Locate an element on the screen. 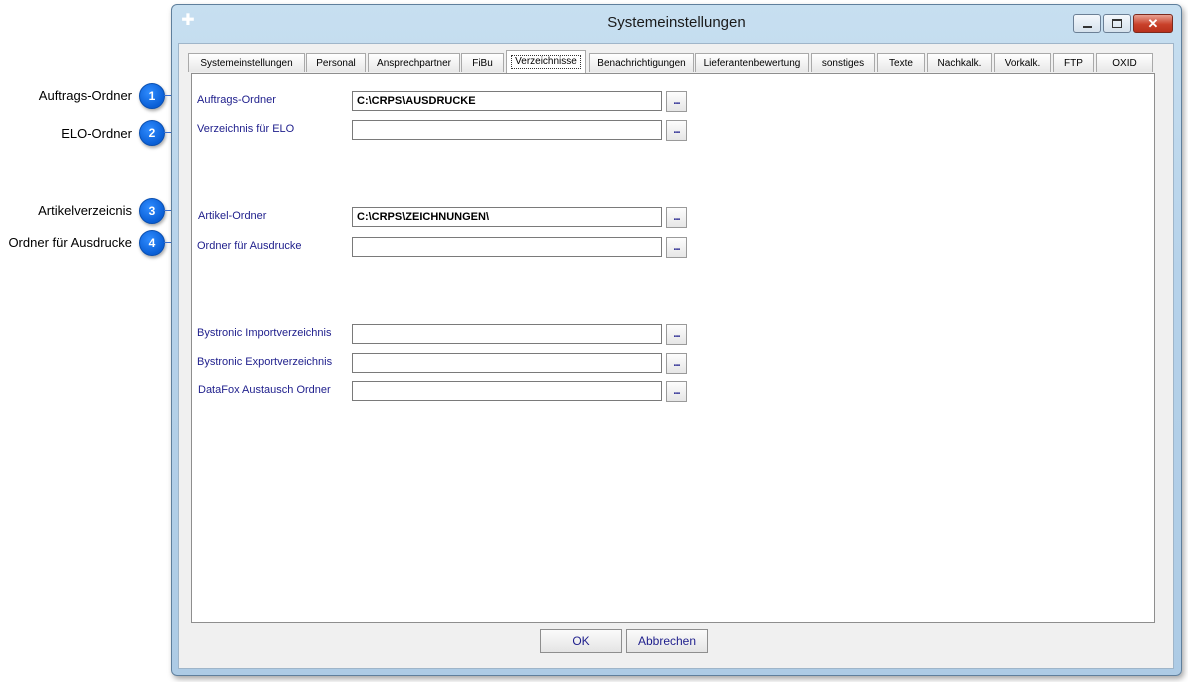 This screenshot has height=682, width=1188. ok-button: OK is located at coordinates (581, 641).